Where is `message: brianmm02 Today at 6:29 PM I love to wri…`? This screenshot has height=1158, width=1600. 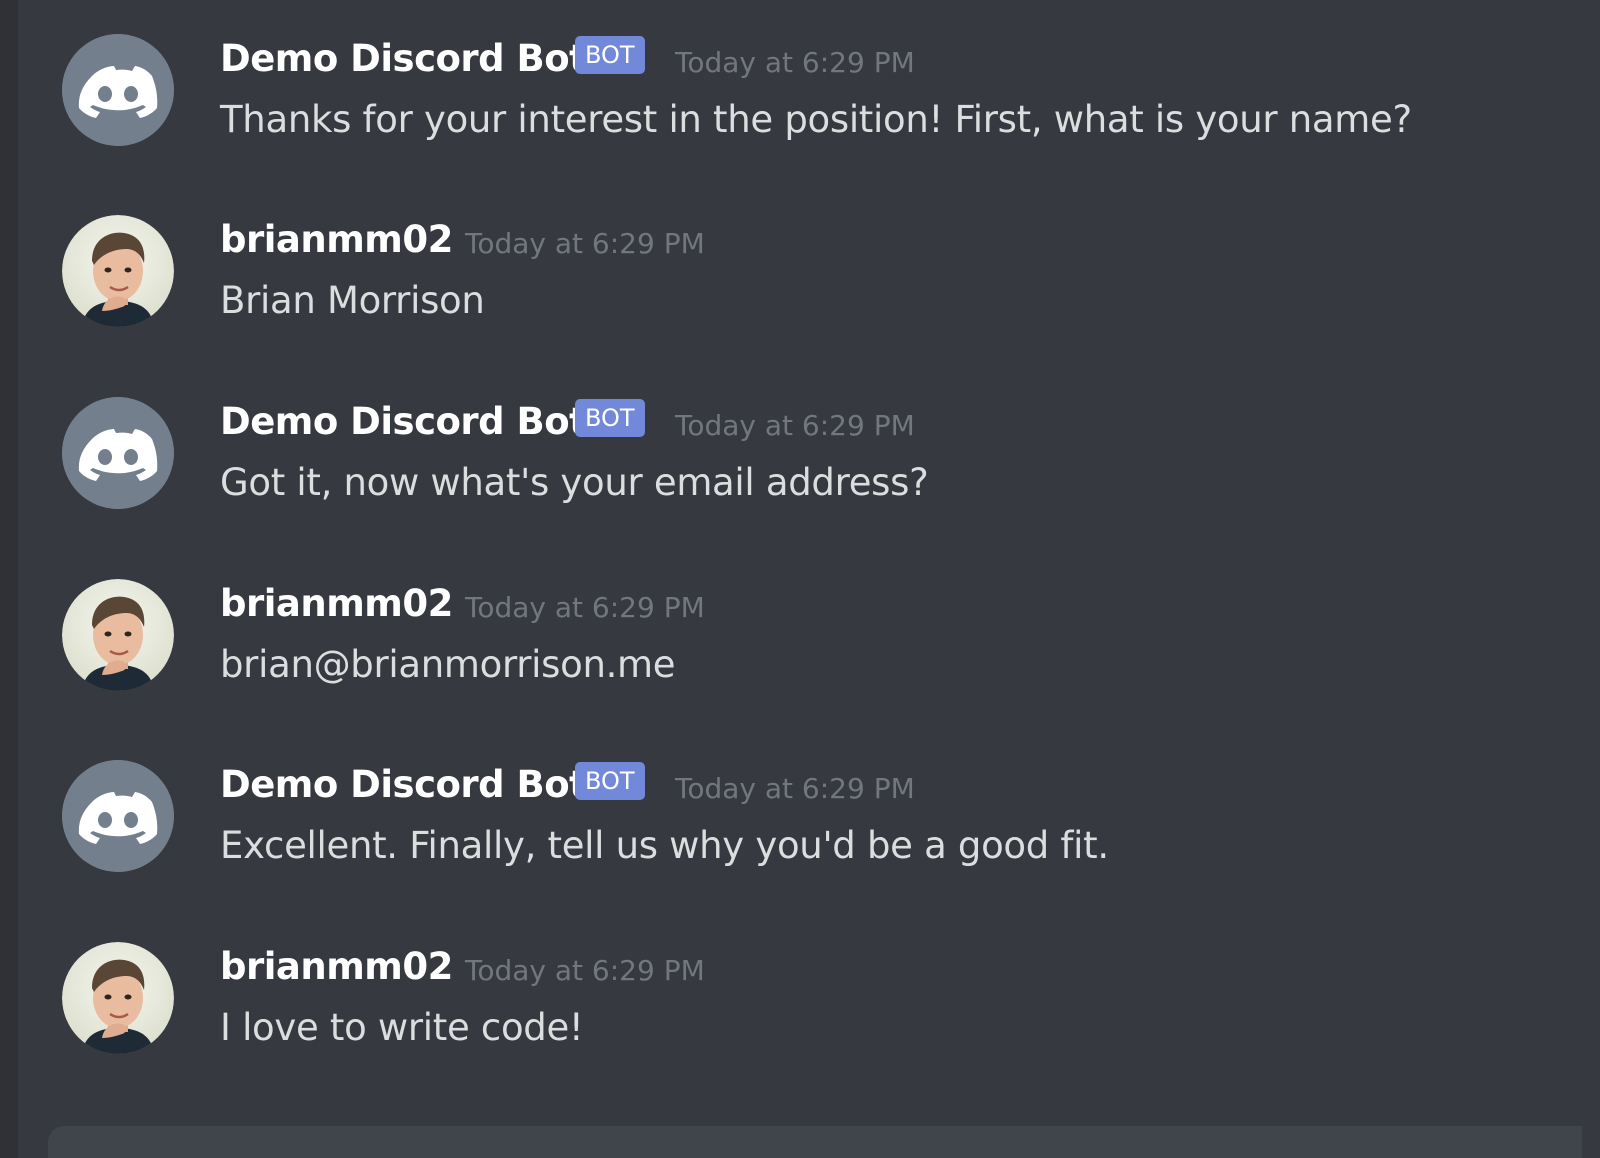
message: brianmm02 Today at 6:29 PM I love to wri… is located at coordinates (798, 1017).